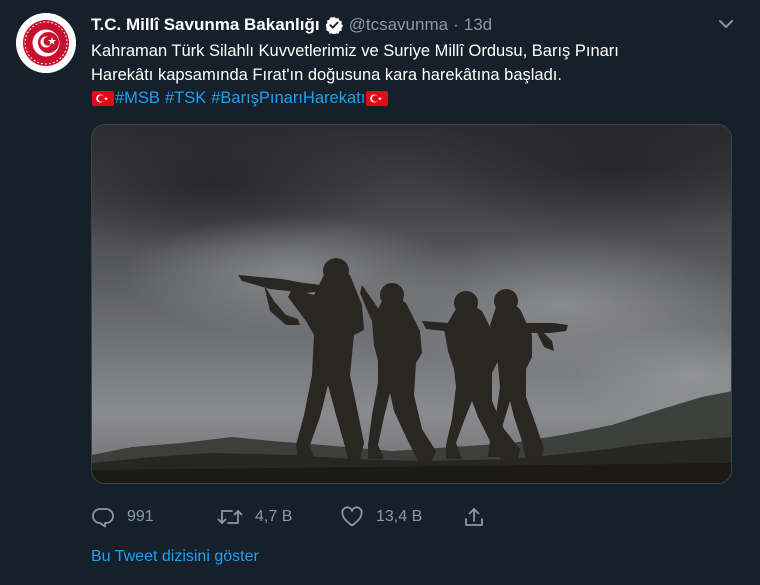  Describe the element at coordinates (175, 557) in the screenshot. I see `show-thread-link: Bu Tweet dizisini göster` at that location.